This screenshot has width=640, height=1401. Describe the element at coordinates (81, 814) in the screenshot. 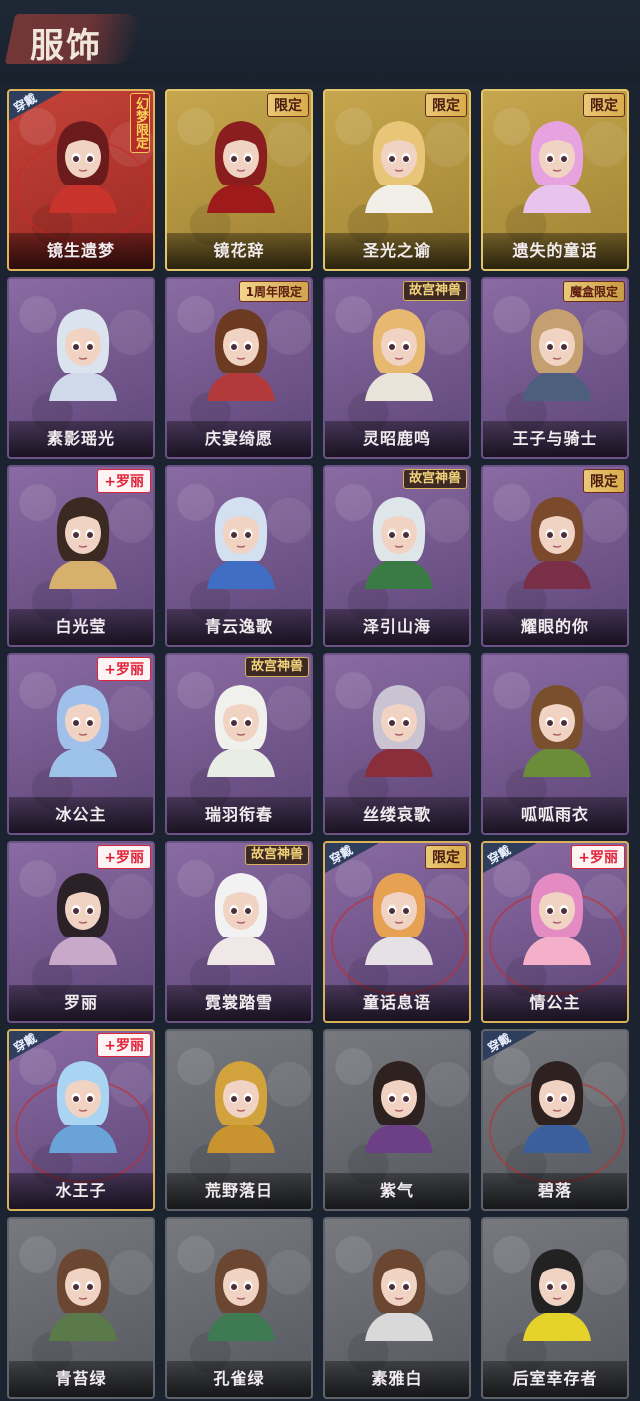

I see `outfit-name: 冰公主` at that location.